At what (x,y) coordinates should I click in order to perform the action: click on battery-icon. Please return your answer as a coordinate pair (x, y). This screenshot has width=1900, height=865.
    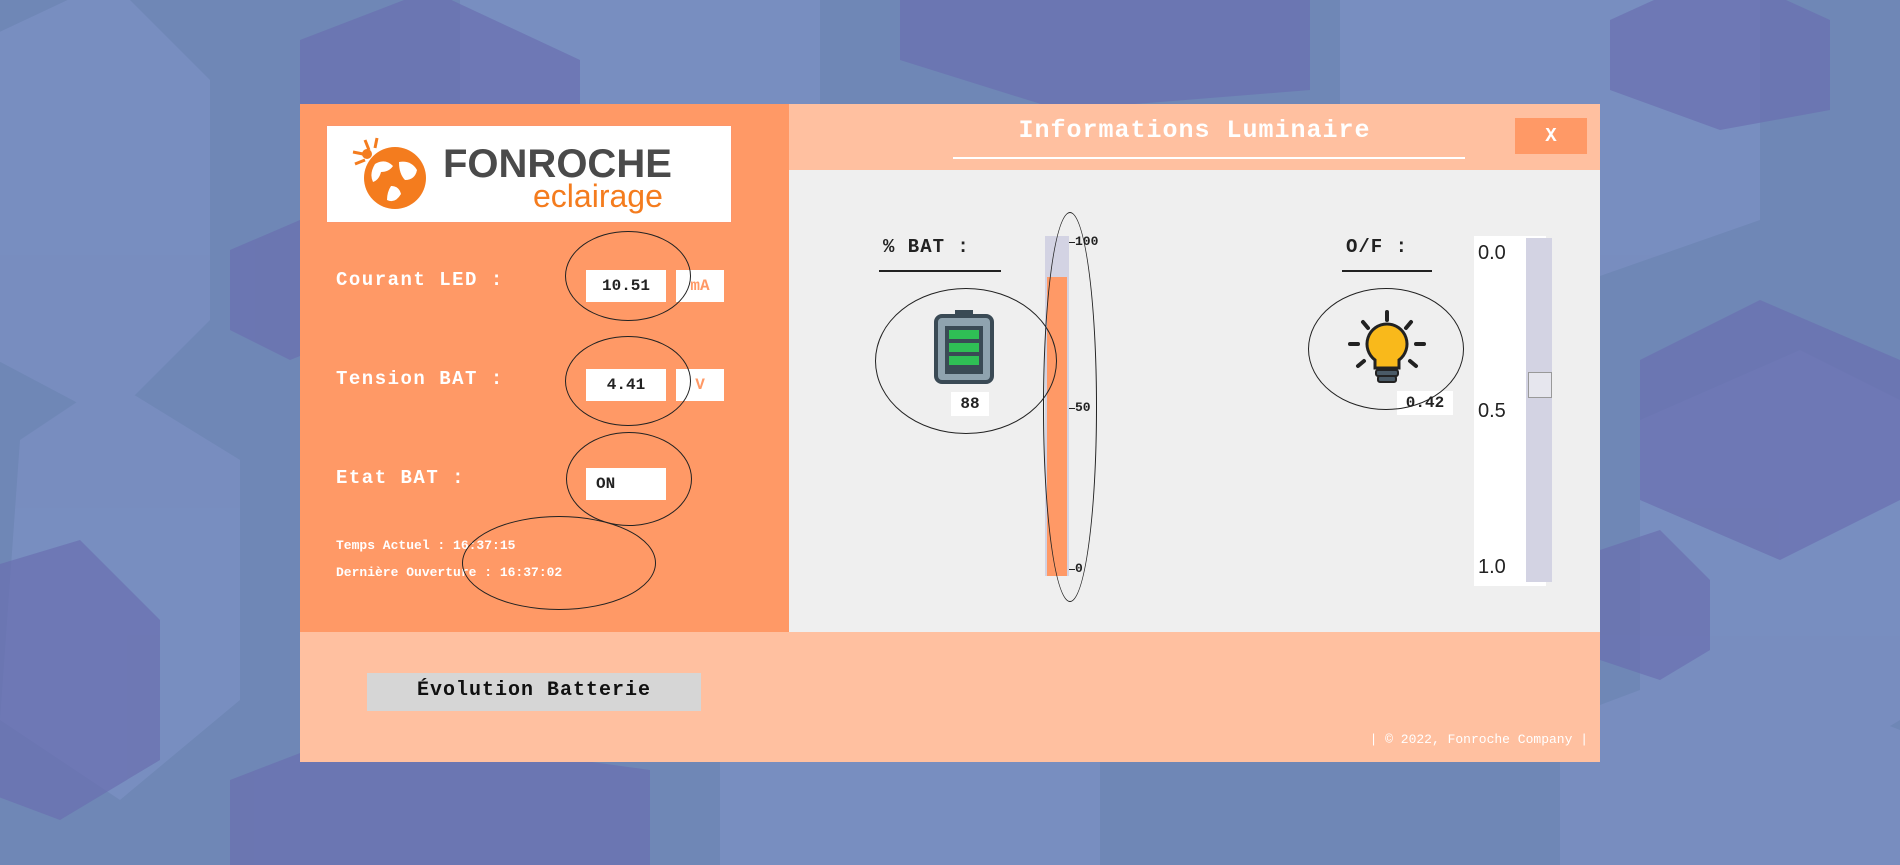
    Looking at the image, I should click on (964, 347).